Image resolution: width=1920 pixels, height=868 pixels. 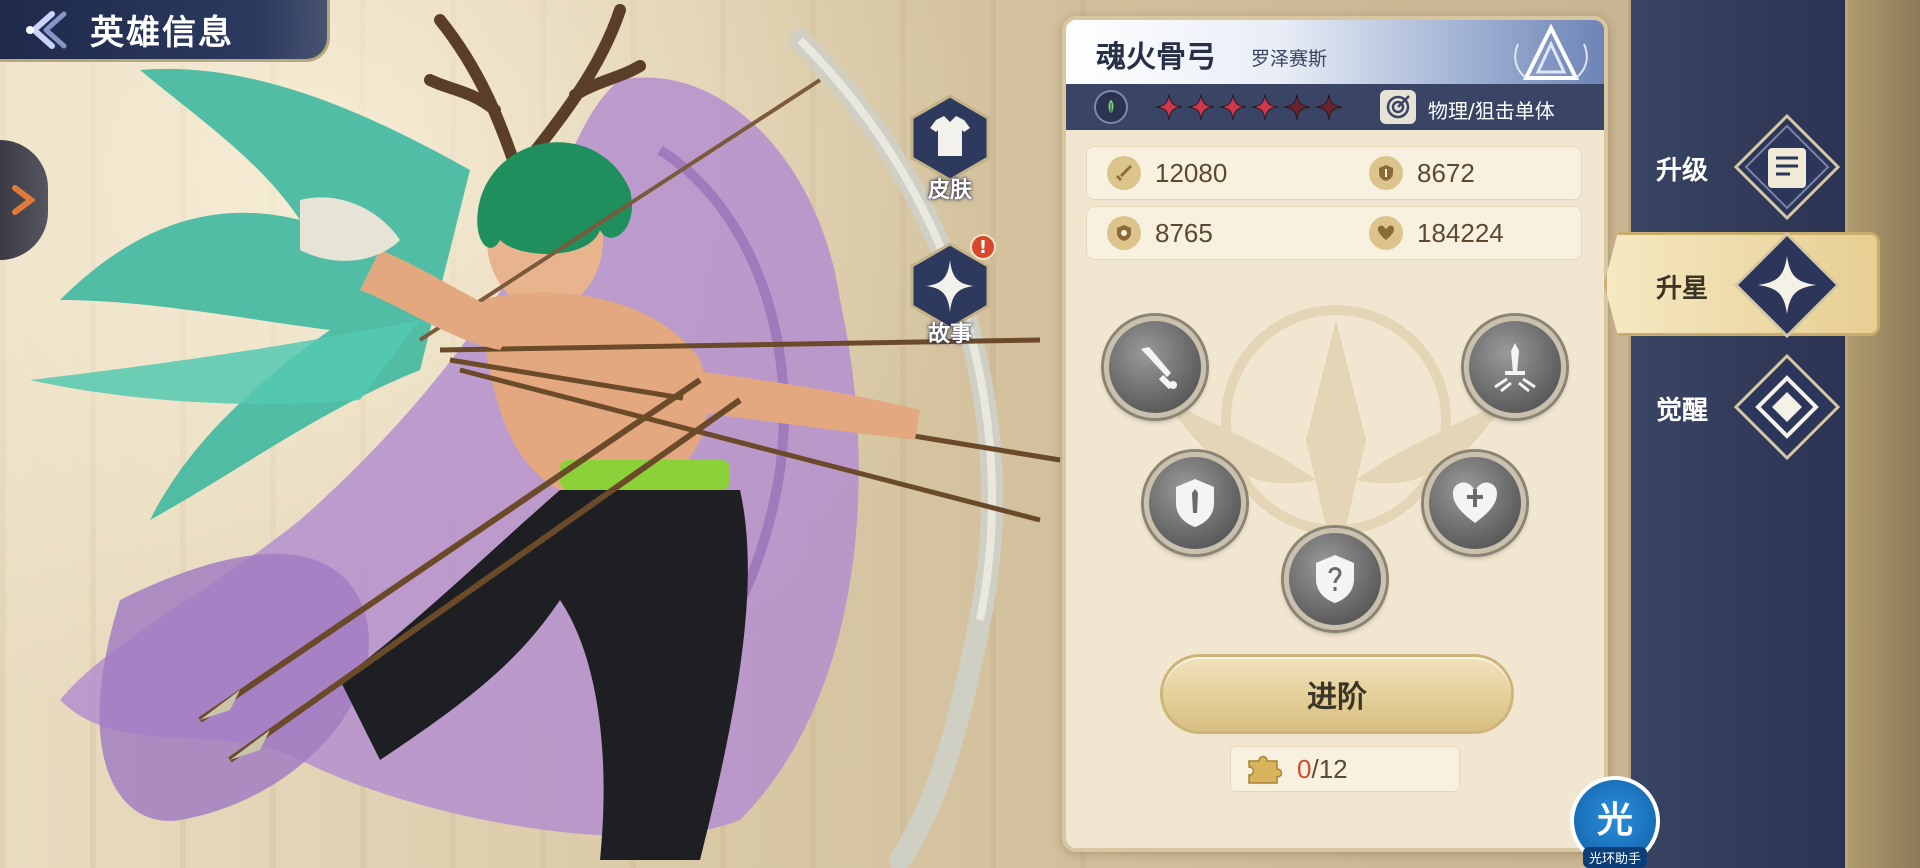 I want to click on progress-current: 0, so click(x=1304, y=768).